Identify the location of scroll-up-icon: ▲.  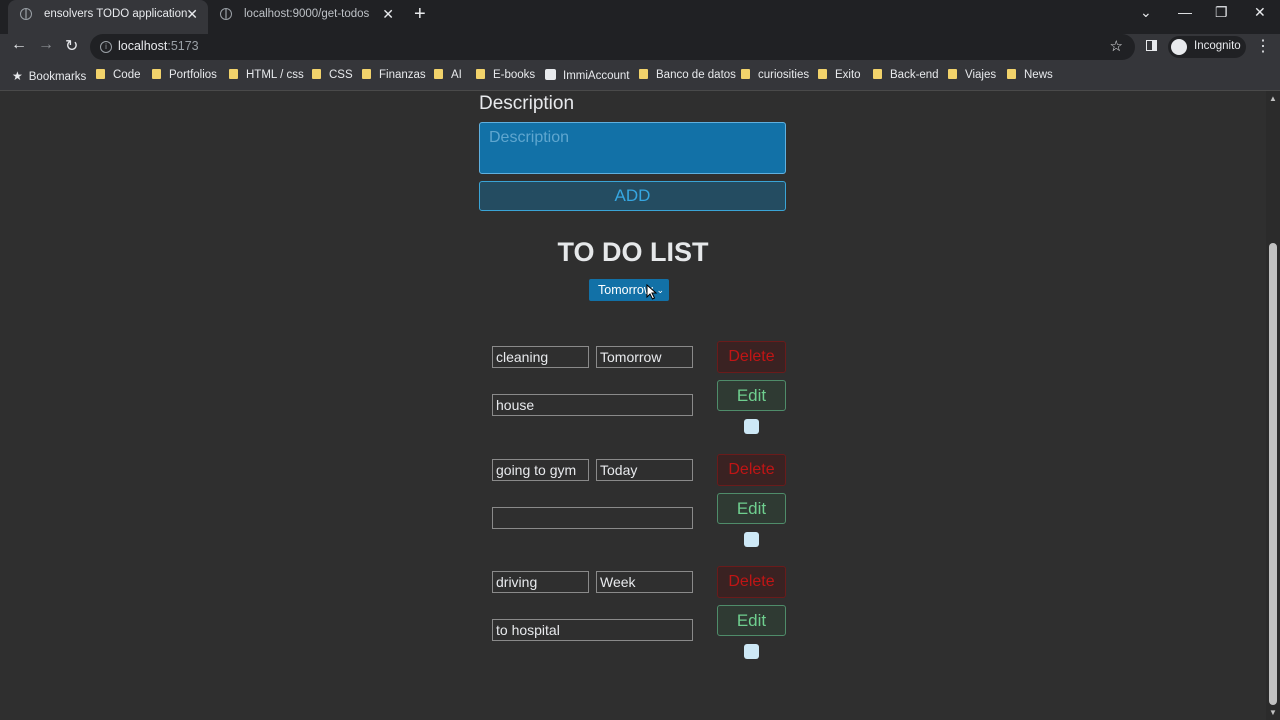
(1273, 98).